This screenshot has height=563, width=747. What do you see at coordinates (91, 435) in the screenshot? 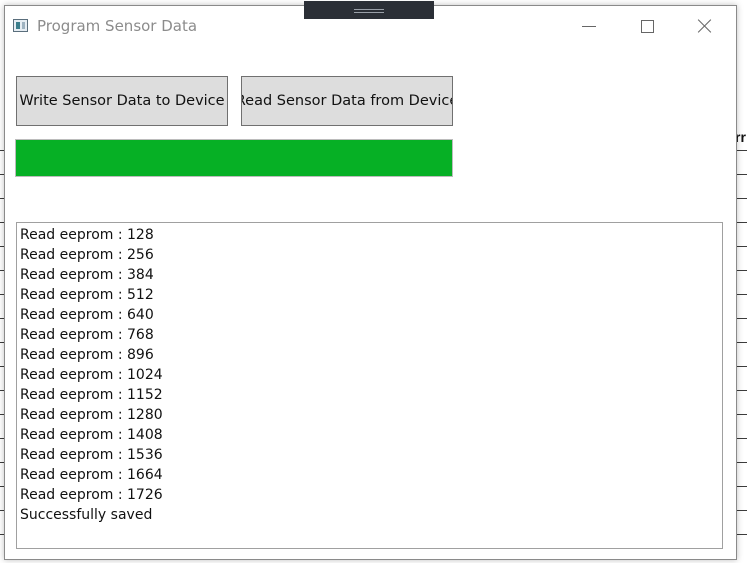
I see `log-line: Read eeprom : 1408` at bounding box center [91, 435].